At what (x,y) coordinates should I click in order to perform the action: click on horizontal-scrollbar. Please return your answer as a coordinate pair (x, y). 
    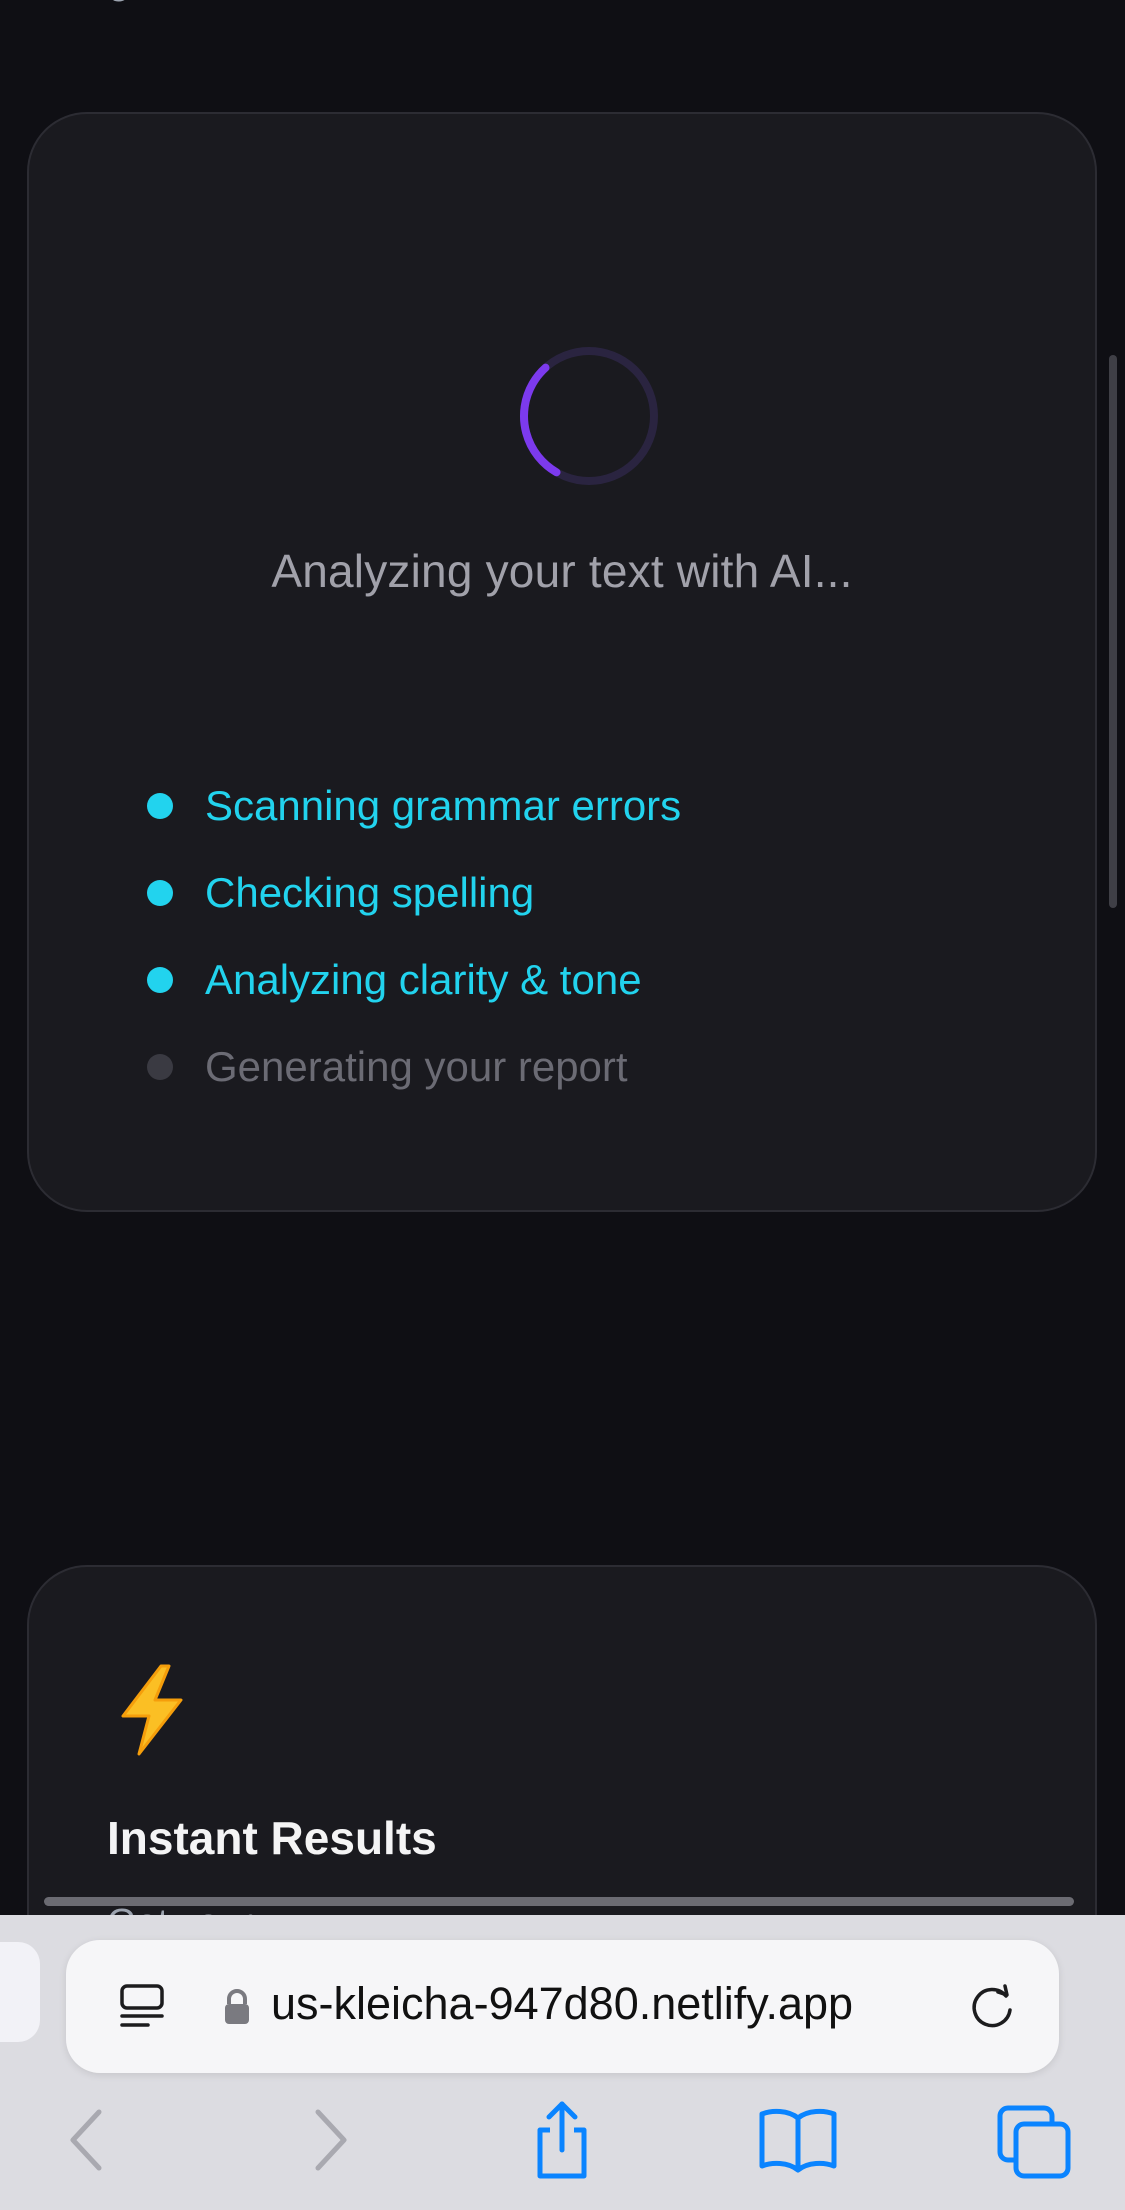
    Looking at the image, I should click on (559, 1901).